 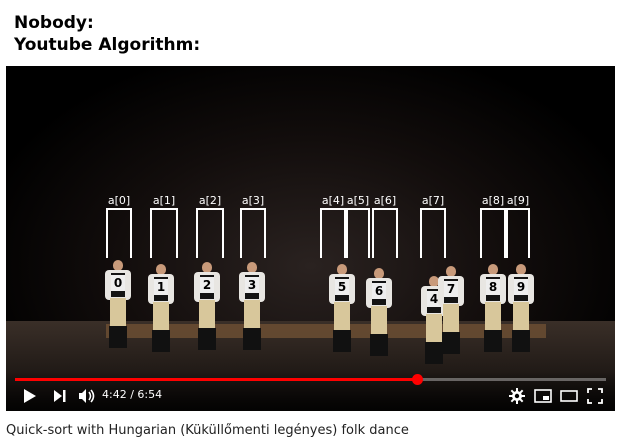 I want to click on meme-line-2: Youtube Algorithm:, so click(x=107, y=45).